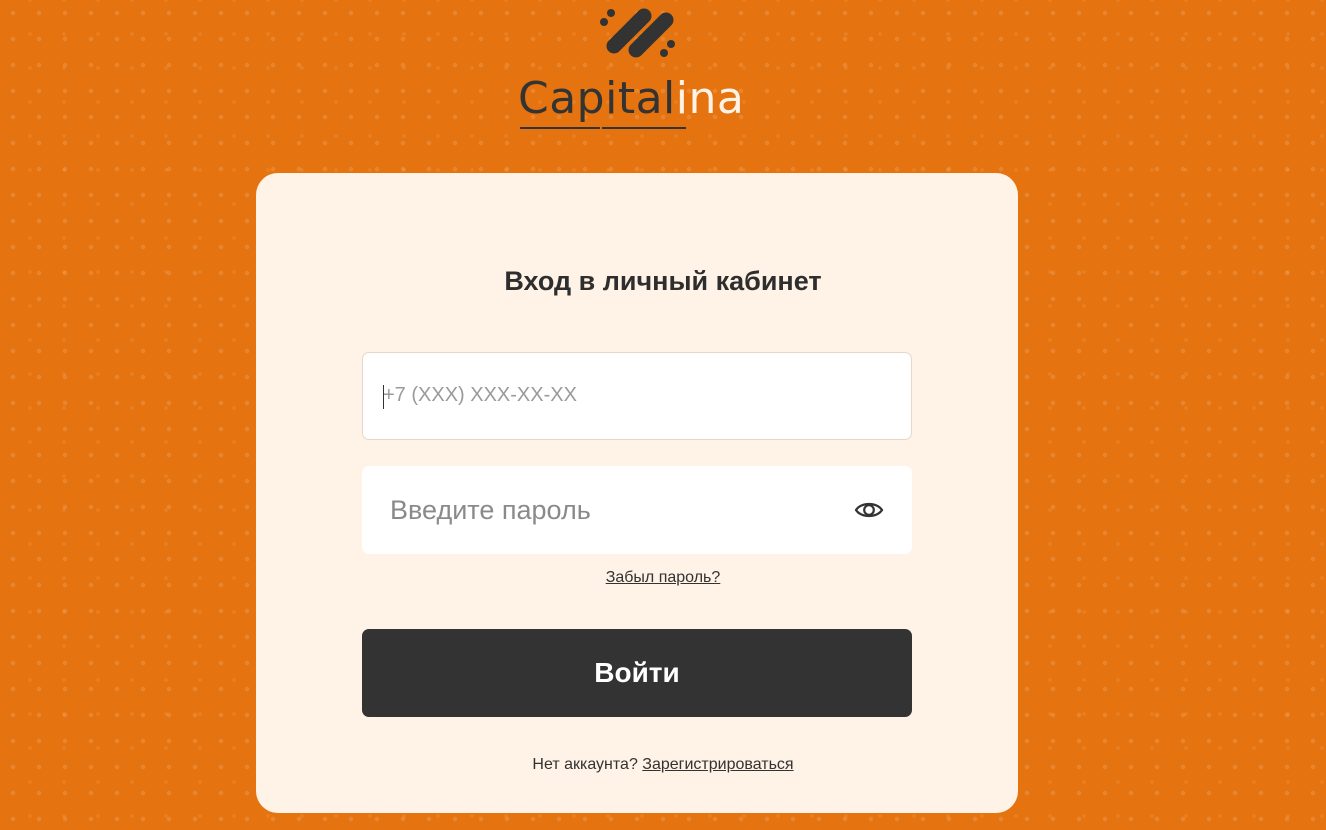 This screenshot has height=830, width=1326. I want to click on logo-wordmark: Capitalina, so click(631, 99).